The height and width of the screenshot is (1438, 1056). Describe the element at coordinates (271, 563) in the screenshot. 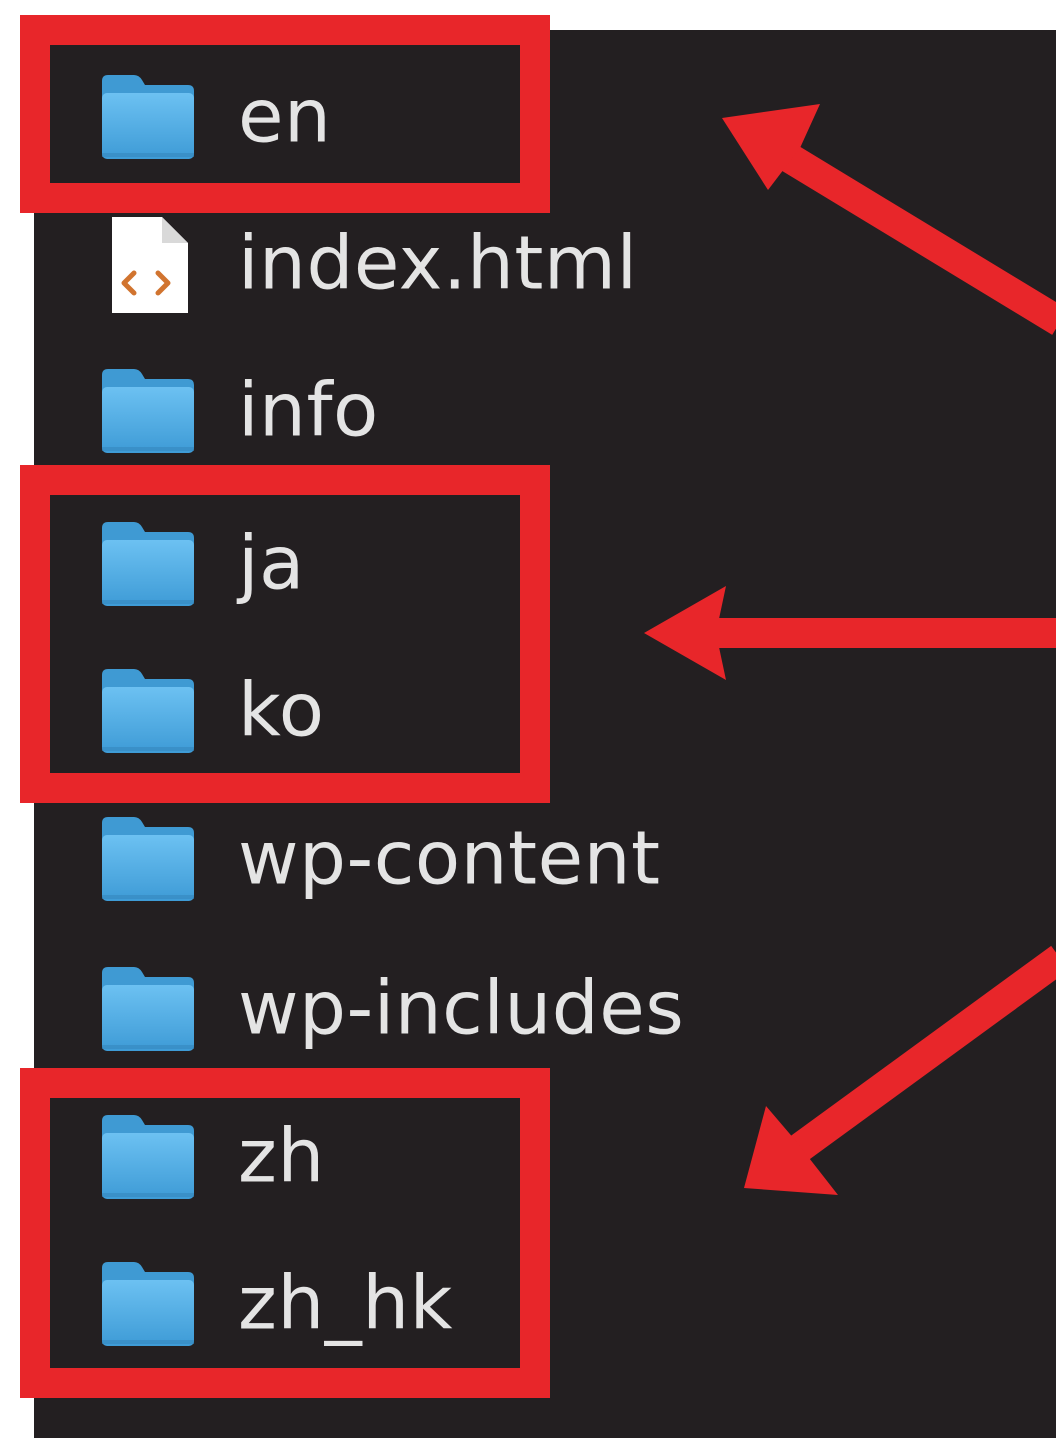

I see `item-name: ja` at that location.